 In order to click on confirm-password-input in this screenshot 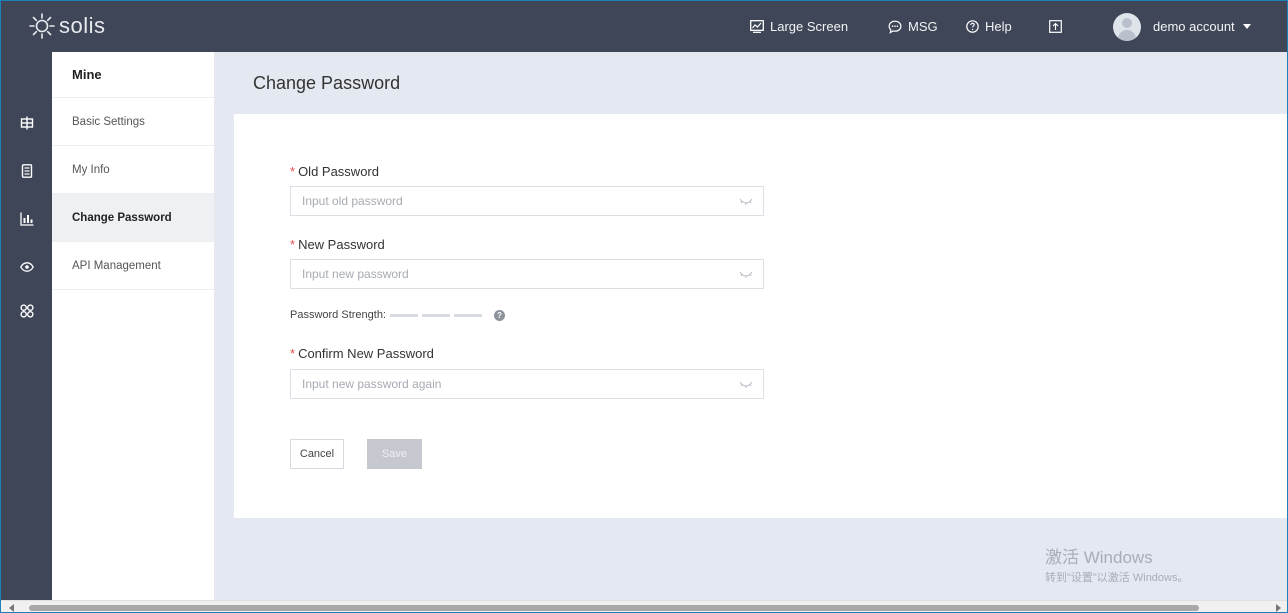, I will do `click(517, 384)`.